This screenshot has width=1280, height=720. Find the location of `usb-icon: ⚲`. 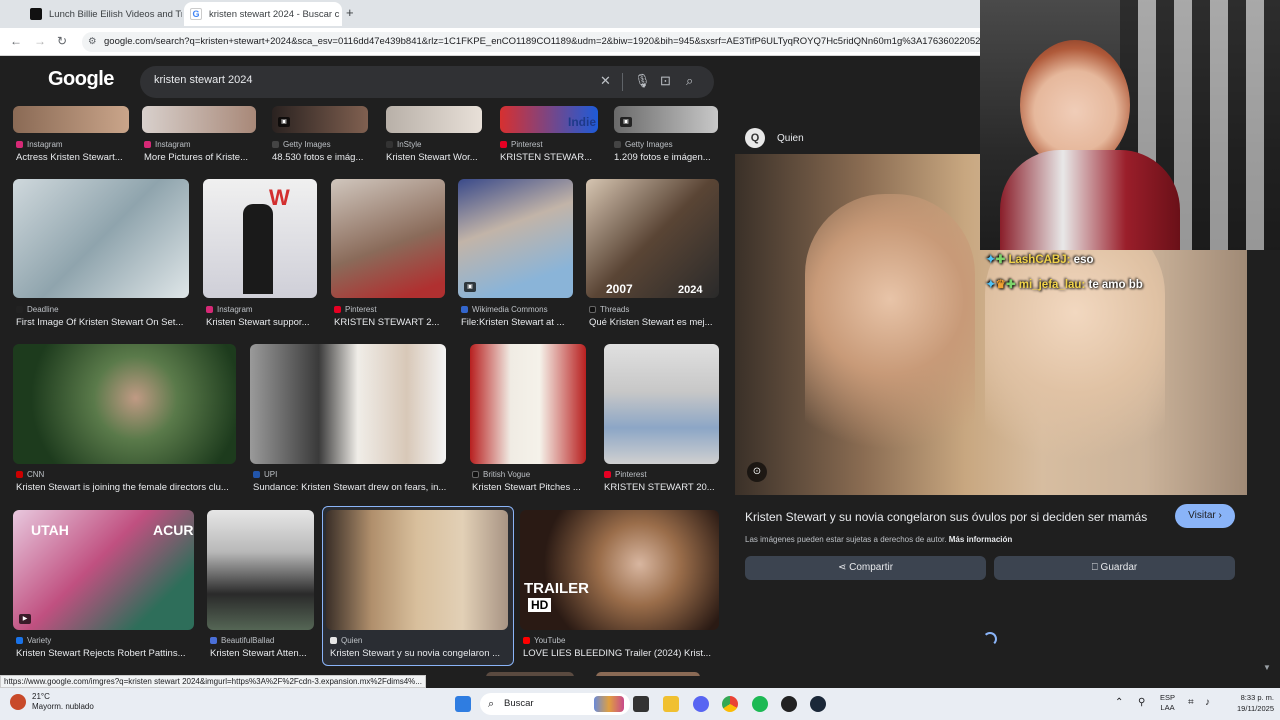

usb-icon: ⚲ is located at coordinates (1141, 702).